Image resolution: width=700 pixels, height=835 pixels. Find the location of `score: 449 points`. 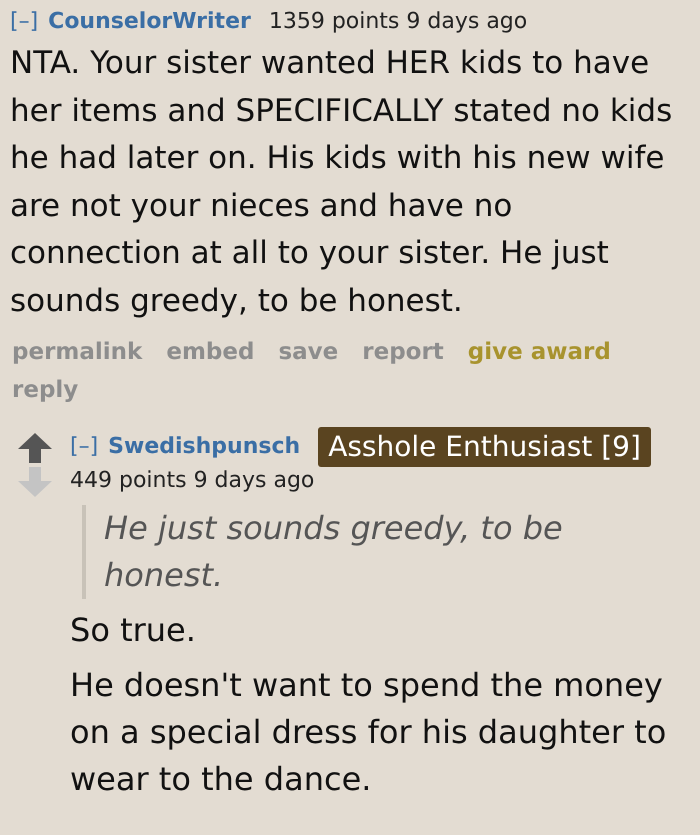

score: 449 points is located at coordinates (128, 481).